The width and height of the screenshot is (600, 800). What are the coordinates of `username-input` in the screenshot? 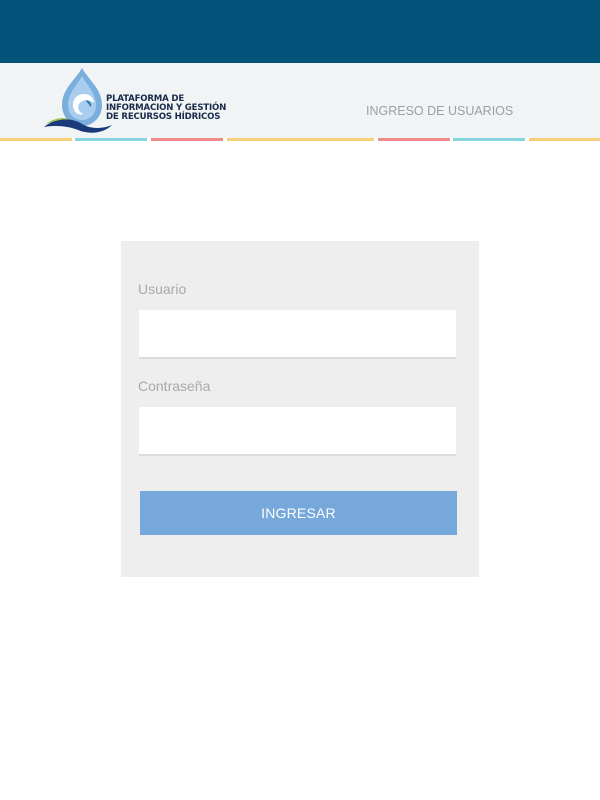 It's located at (297, 334).